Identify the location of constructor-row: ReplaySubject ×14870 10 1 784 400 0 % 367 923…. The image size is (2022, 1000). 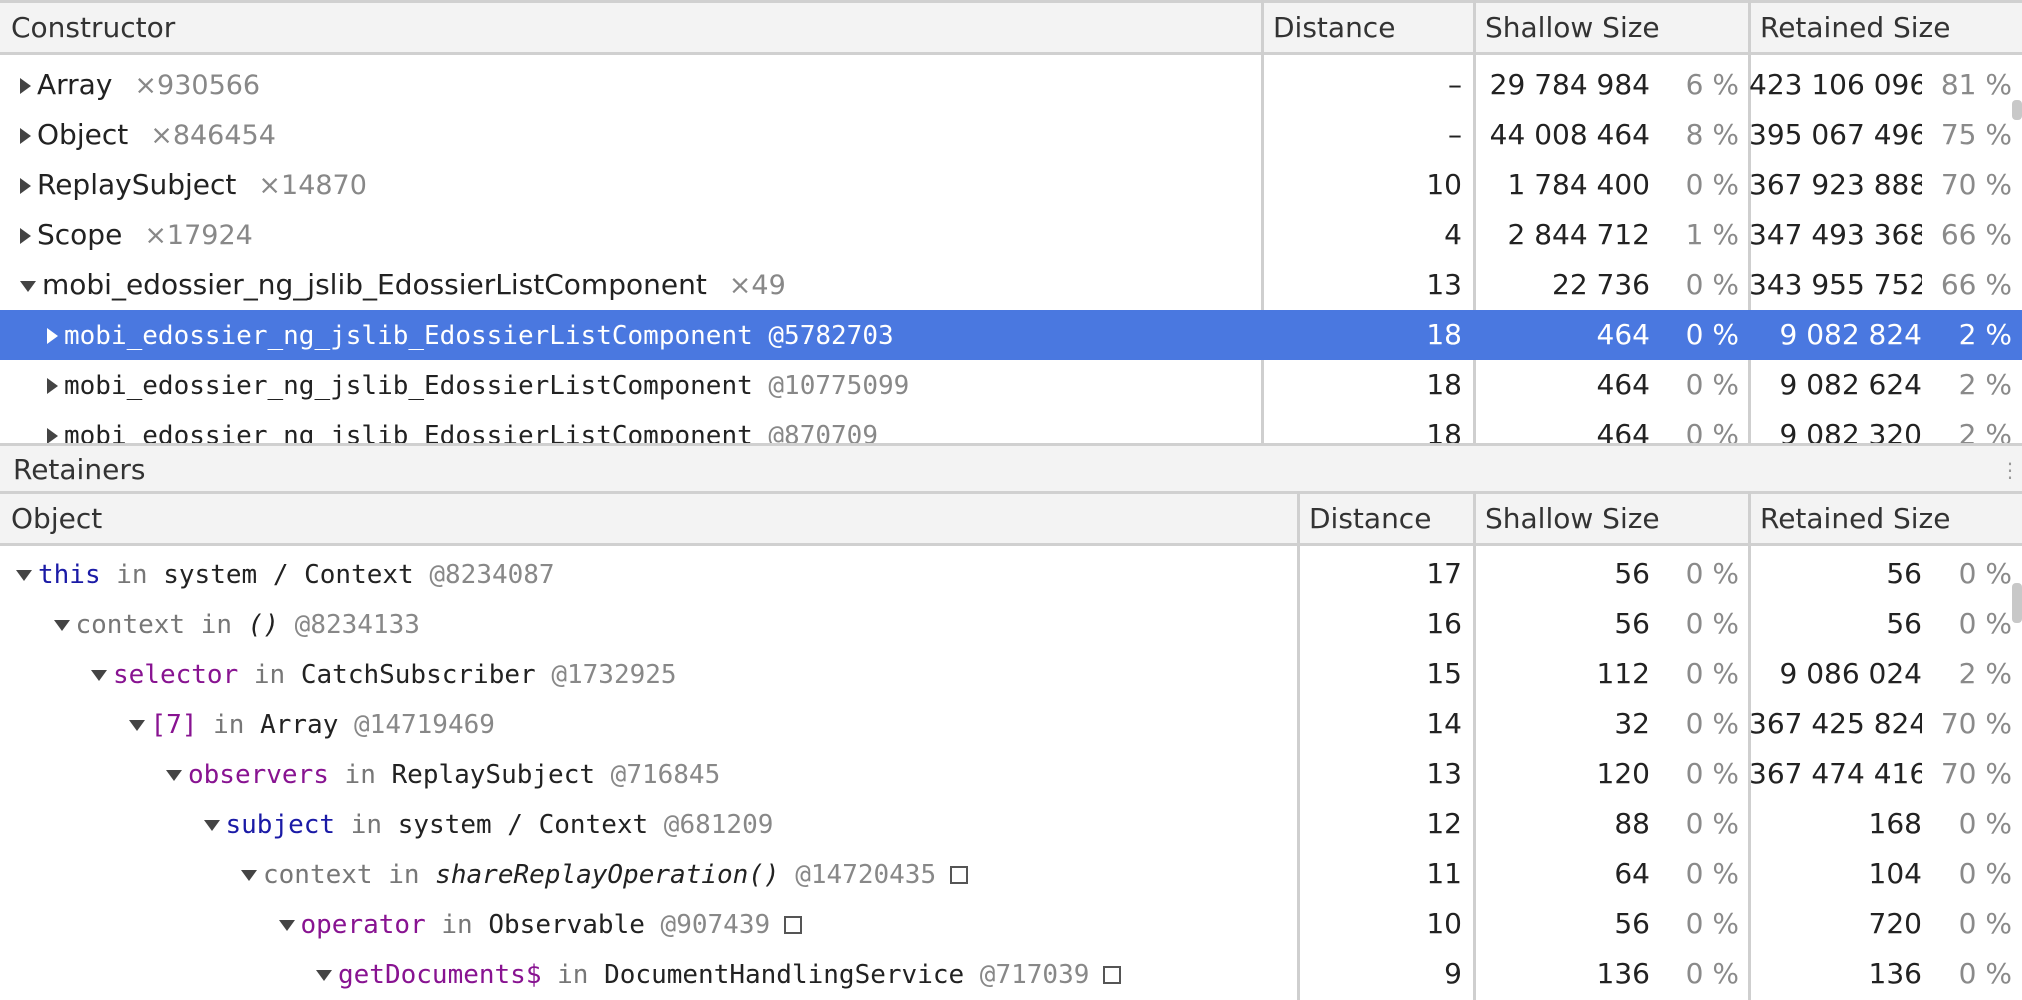
(1011, 185).